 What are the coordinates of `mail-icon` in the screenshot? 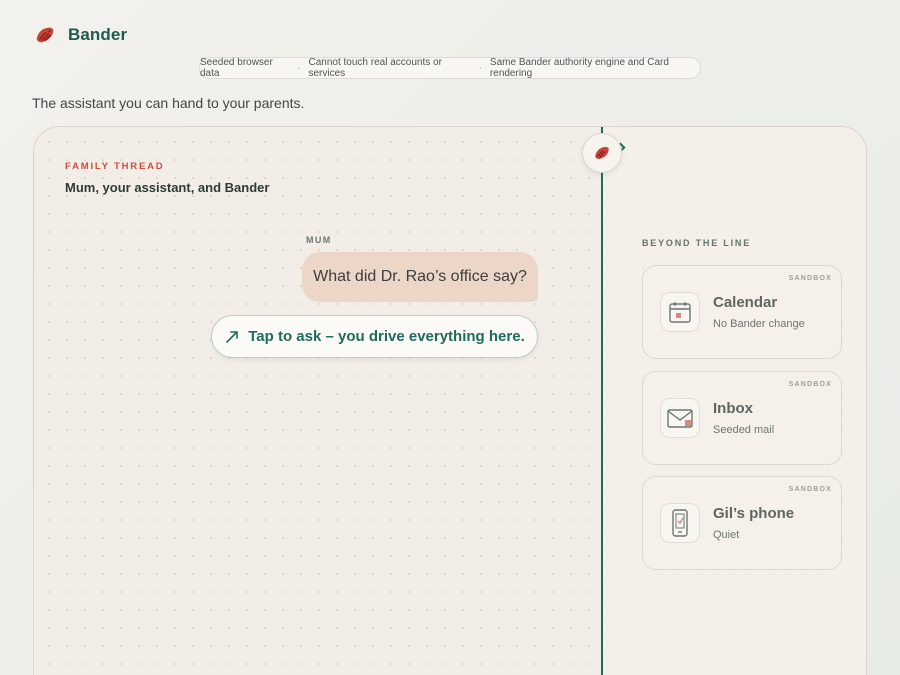 It's located at (680, 418).